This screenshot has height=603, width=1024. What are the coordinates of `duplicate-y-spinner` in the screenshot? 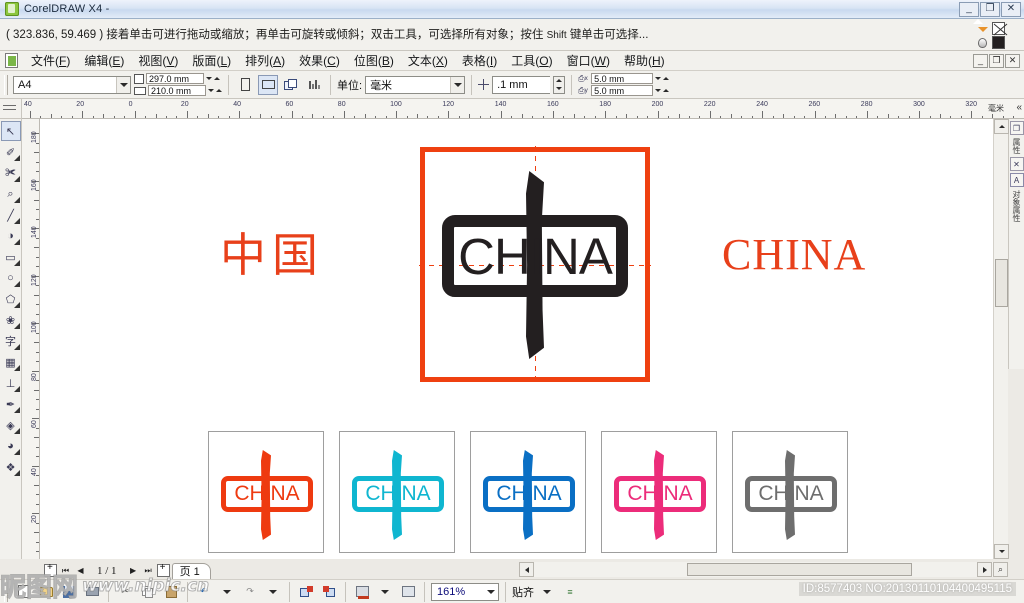 It's located at (662, 90).